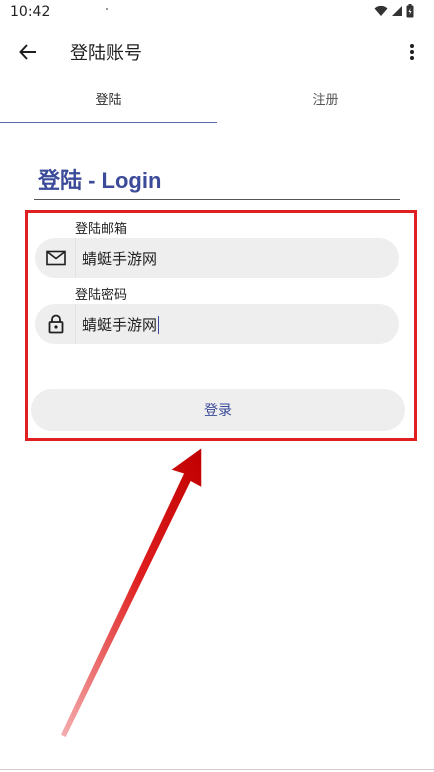  I want to click on login-button: 登录, so click(218, 410).